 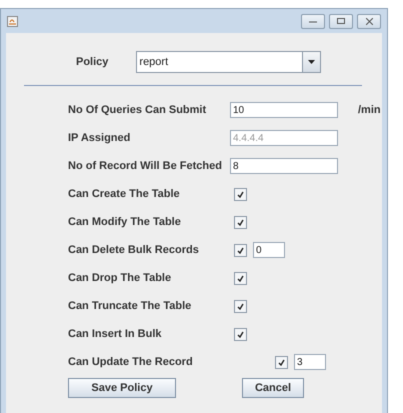 What do you see at coordinates (115, 334) in the screenshot?
I see `field-label: Can Insert In Bulk` at bounding box center [115, 334].